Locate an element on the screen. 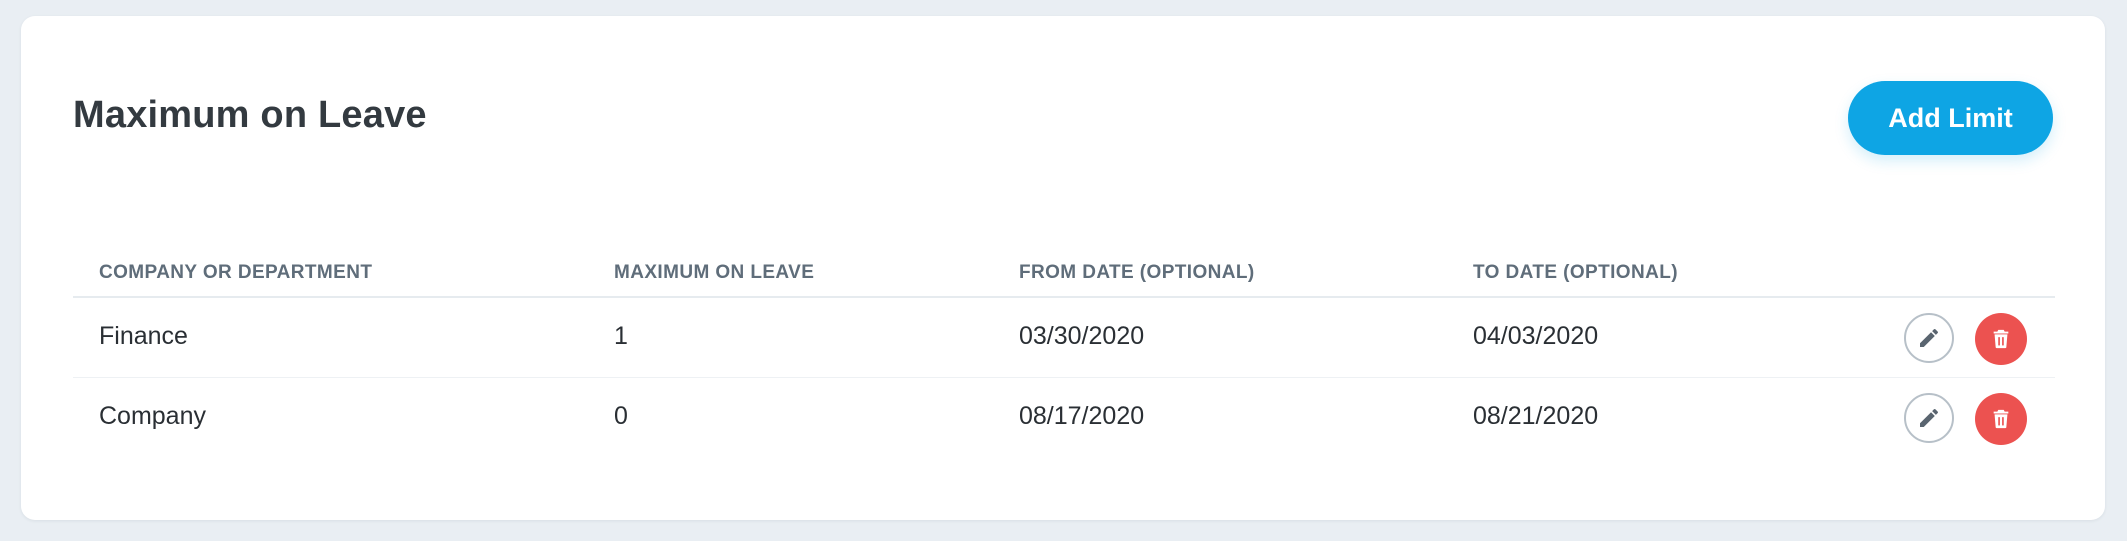  column-header-from-date: FROM DATE (OPTIONAL) is located at coordinates (1137, 272).